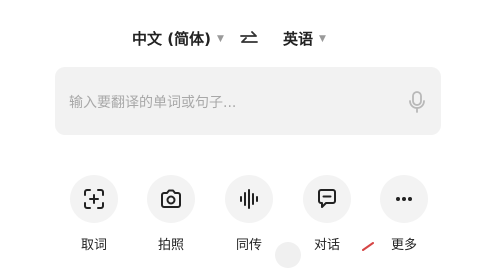 The width and height of the screenshot is (485, 268). I want to click on tool-scan-word: 取词, so click(94, 214).